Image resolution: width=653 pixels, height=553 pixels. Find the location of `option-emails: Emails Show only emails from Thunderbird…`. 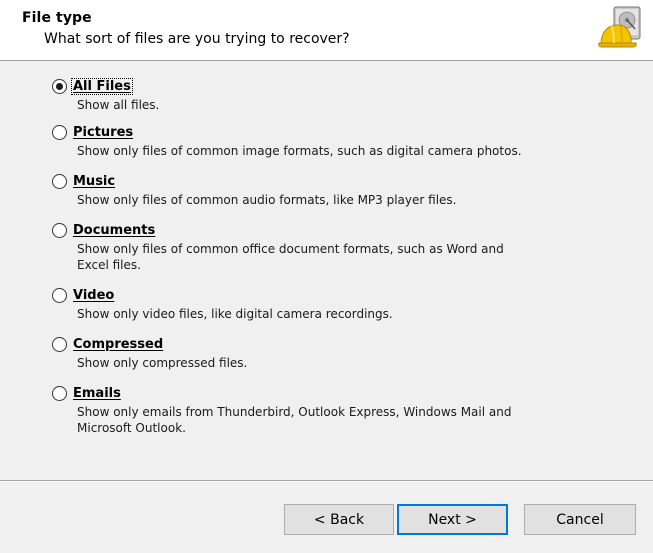

option-emails: Emails Show only emails from Thunderbird… is located at coordinates (292, 410).